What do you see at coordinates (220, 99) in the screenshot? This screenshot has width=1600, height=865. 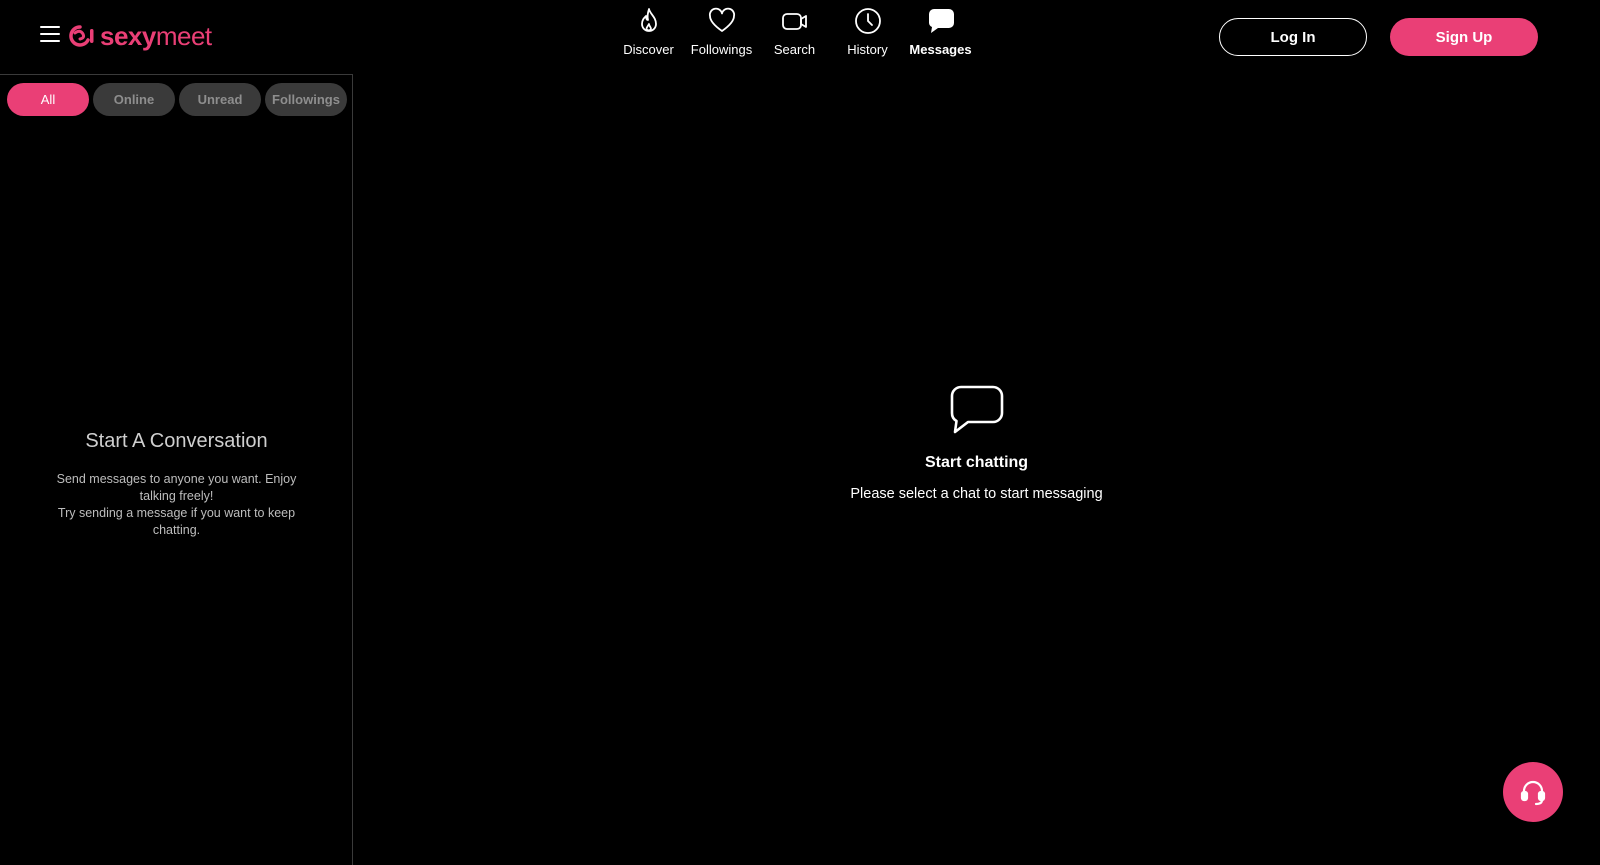 I see `filter-unread: Unread` at bounding box center [220, 99].